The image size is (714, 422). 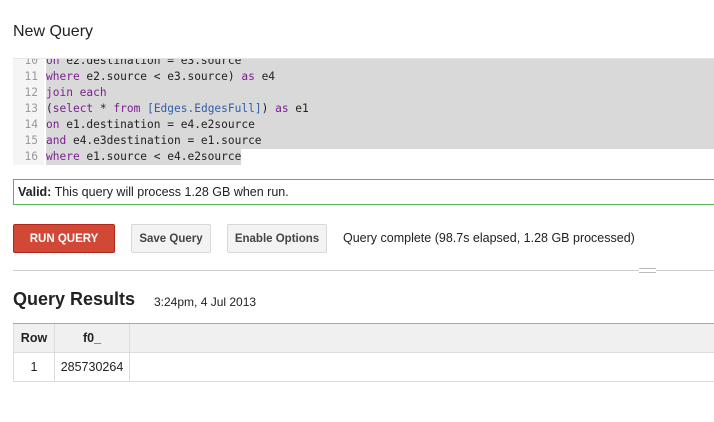 I want to click on code-line: 12 join each, so click(x=363, y=93).